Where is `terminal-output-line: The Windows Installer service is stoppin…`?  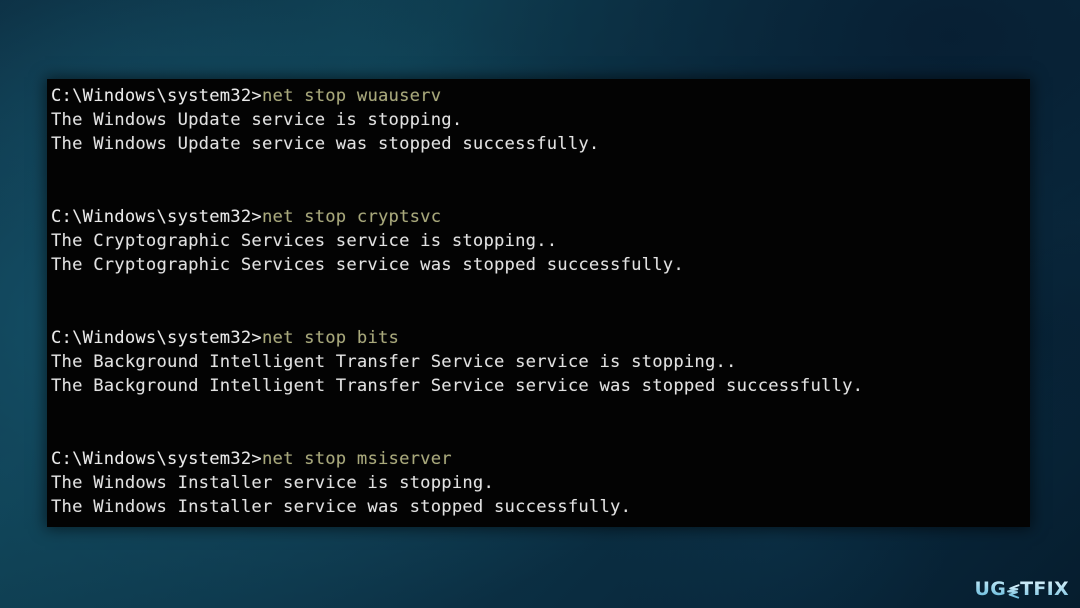 terminal-output-line: The Windows Installer service is stoppin… is located at coordinates (273, 483).